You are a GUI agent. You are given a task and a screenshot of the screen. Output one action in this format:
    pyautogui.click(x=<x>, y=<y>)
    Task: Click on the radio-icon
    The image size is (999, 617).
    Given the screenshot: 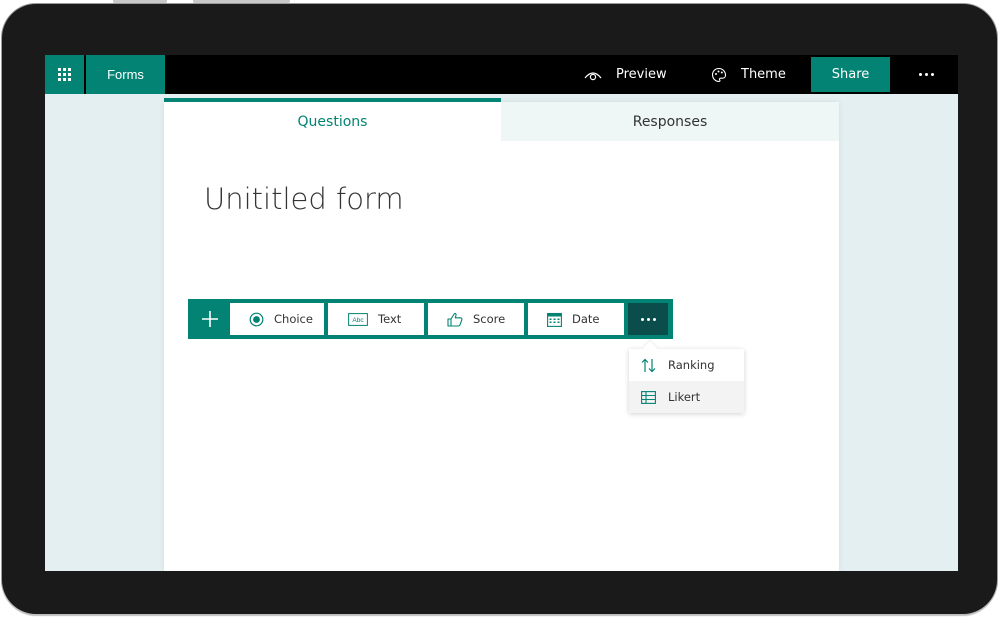 What is the action you would take?
    pyautogui.click(x=256, y=319)
    